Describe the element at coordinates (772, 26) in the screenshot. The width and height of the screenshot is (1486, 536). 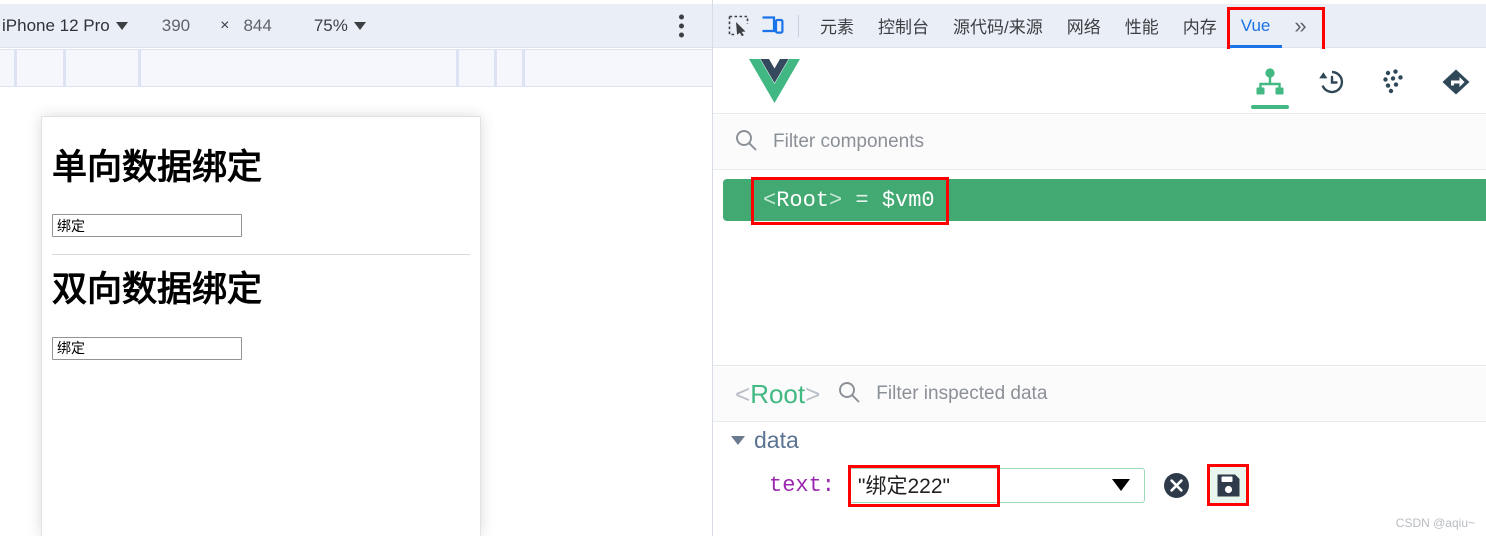
I see `device-toolbar-icon` at that location.